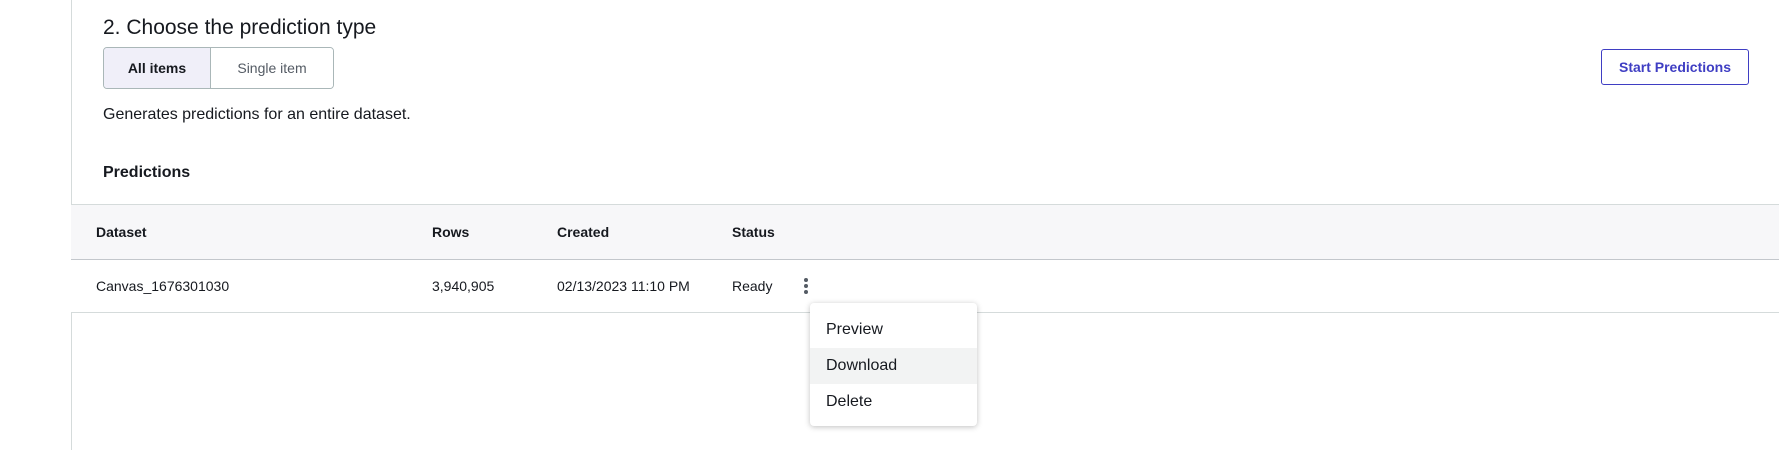  What do you see at coordinates (121, 232) in the screenshot?
I see `column-header-dataset: Dataset` at bounding box center [121, 232].